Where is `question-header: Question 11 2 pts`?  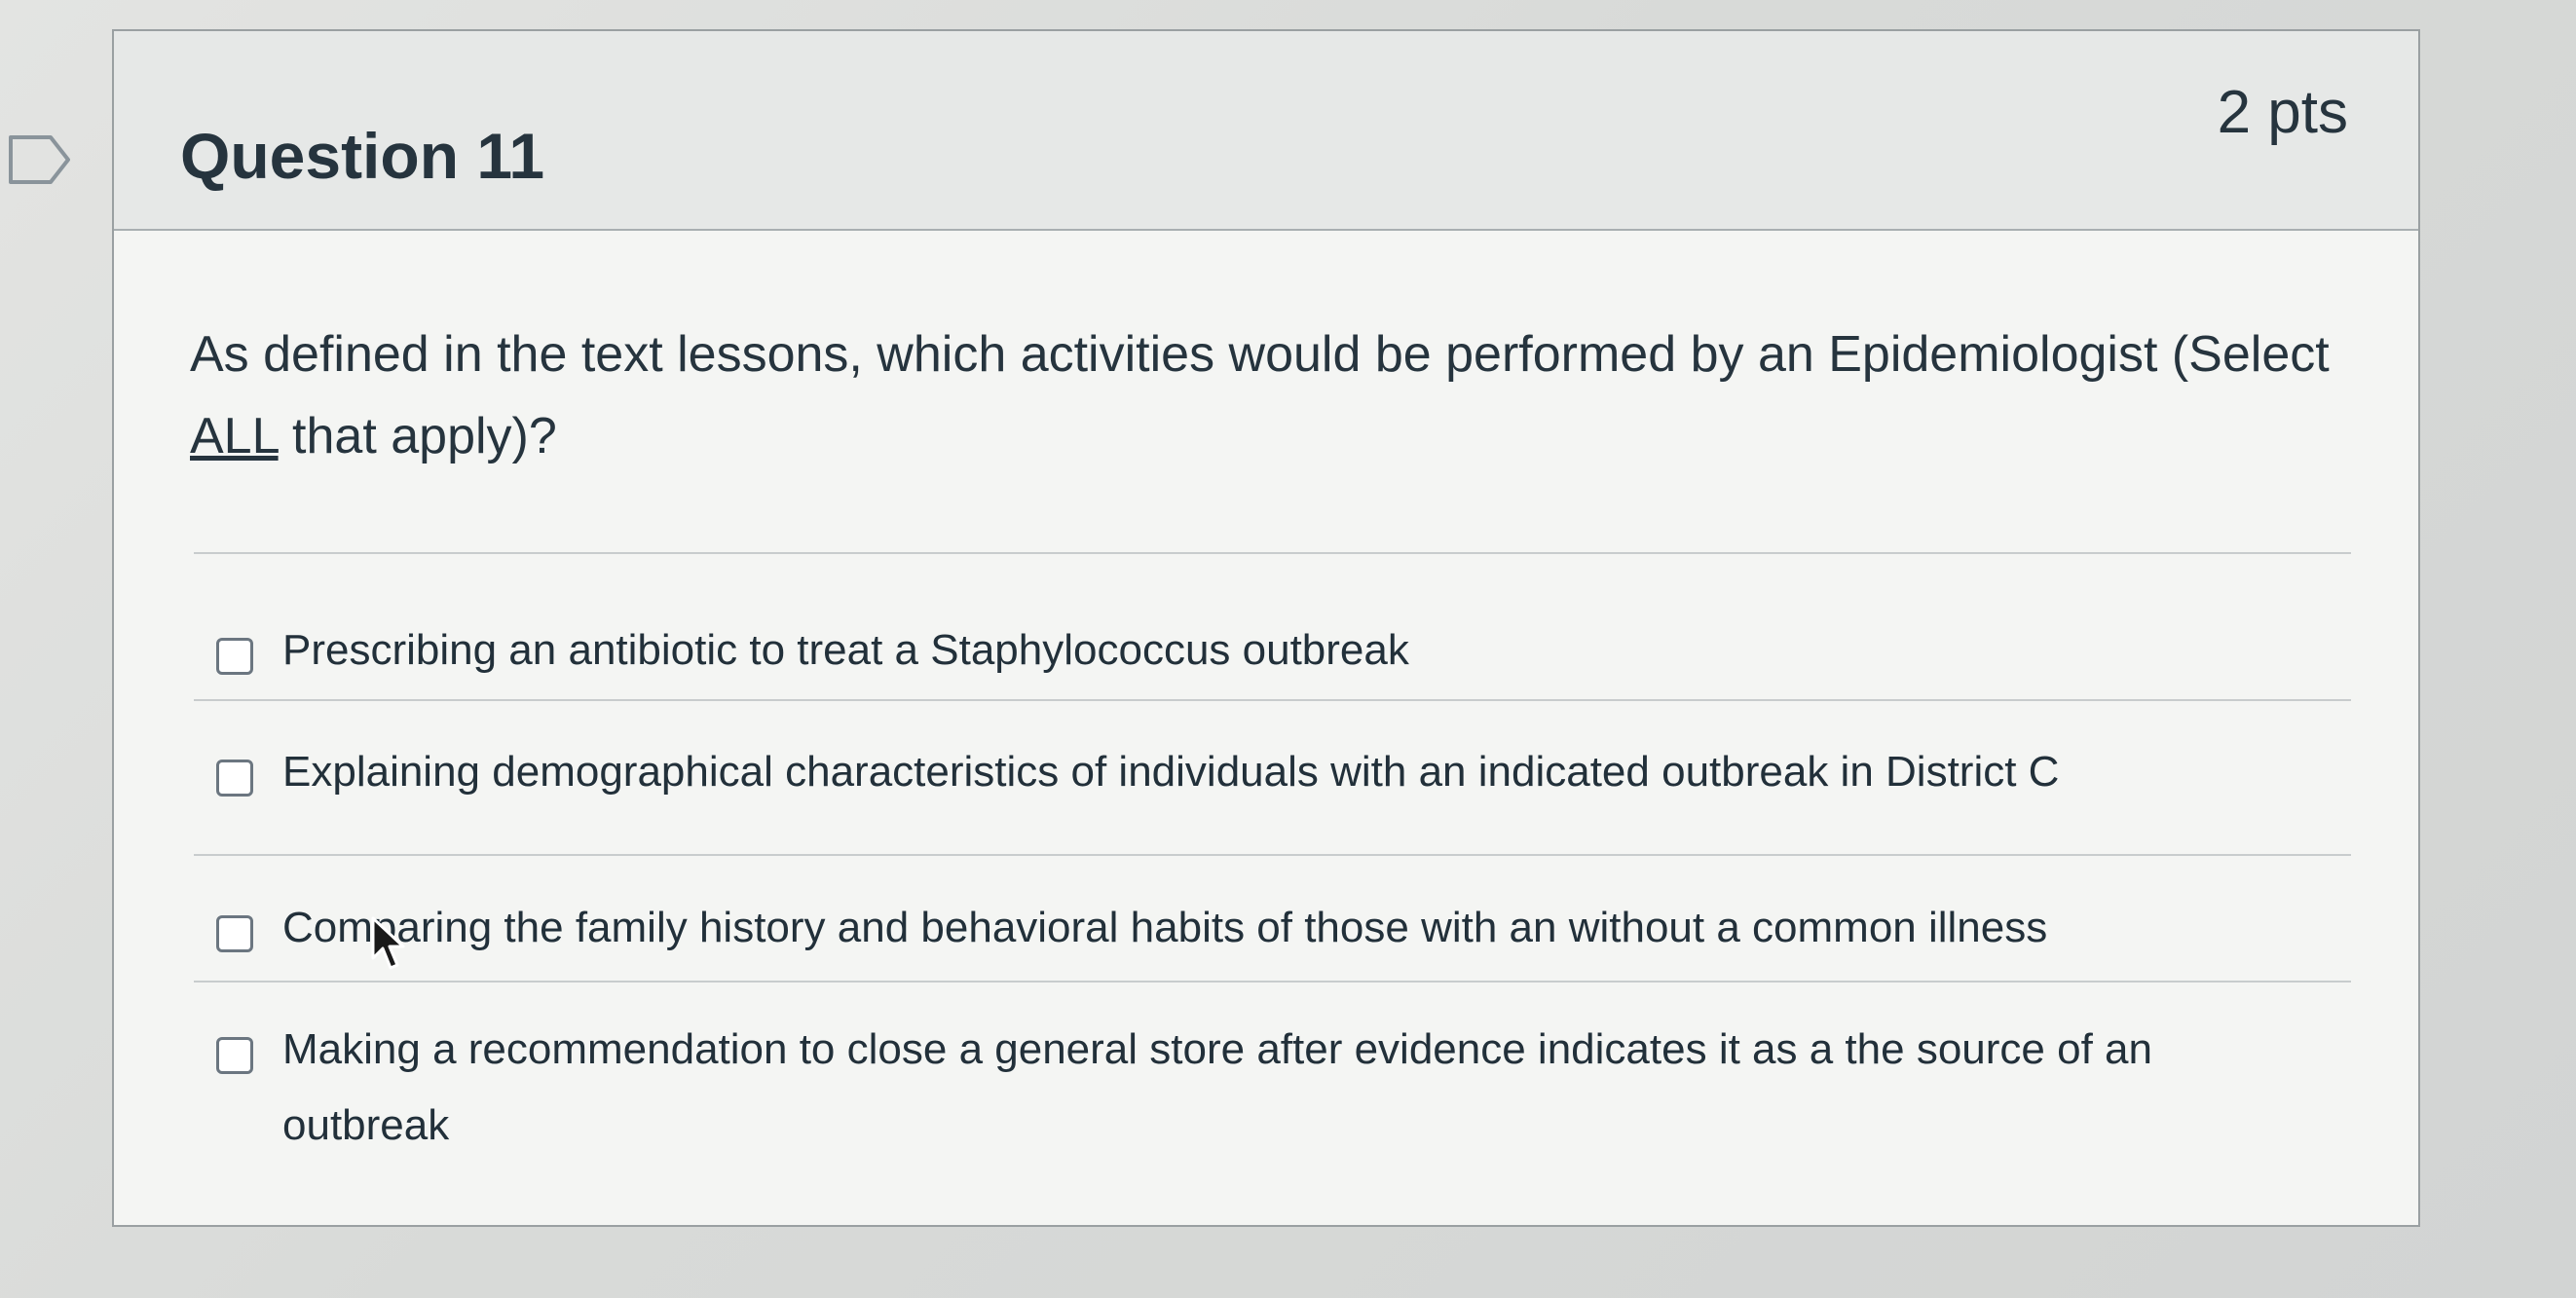
question-header: Question 11 2 pts is located at coordinates (1266, 131).